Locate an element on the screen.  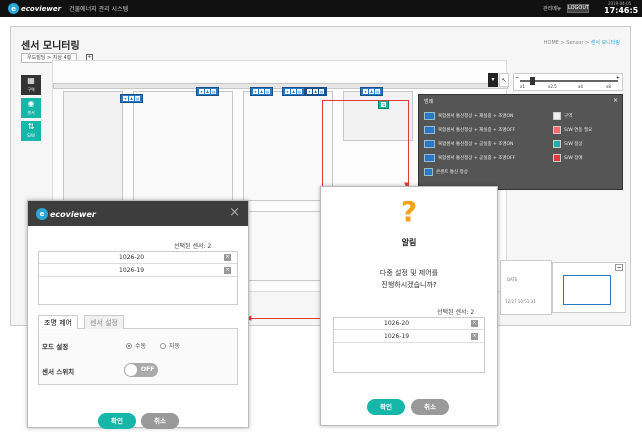
dialog-logo: e ecoviewer is located at coordinates (66, 214).